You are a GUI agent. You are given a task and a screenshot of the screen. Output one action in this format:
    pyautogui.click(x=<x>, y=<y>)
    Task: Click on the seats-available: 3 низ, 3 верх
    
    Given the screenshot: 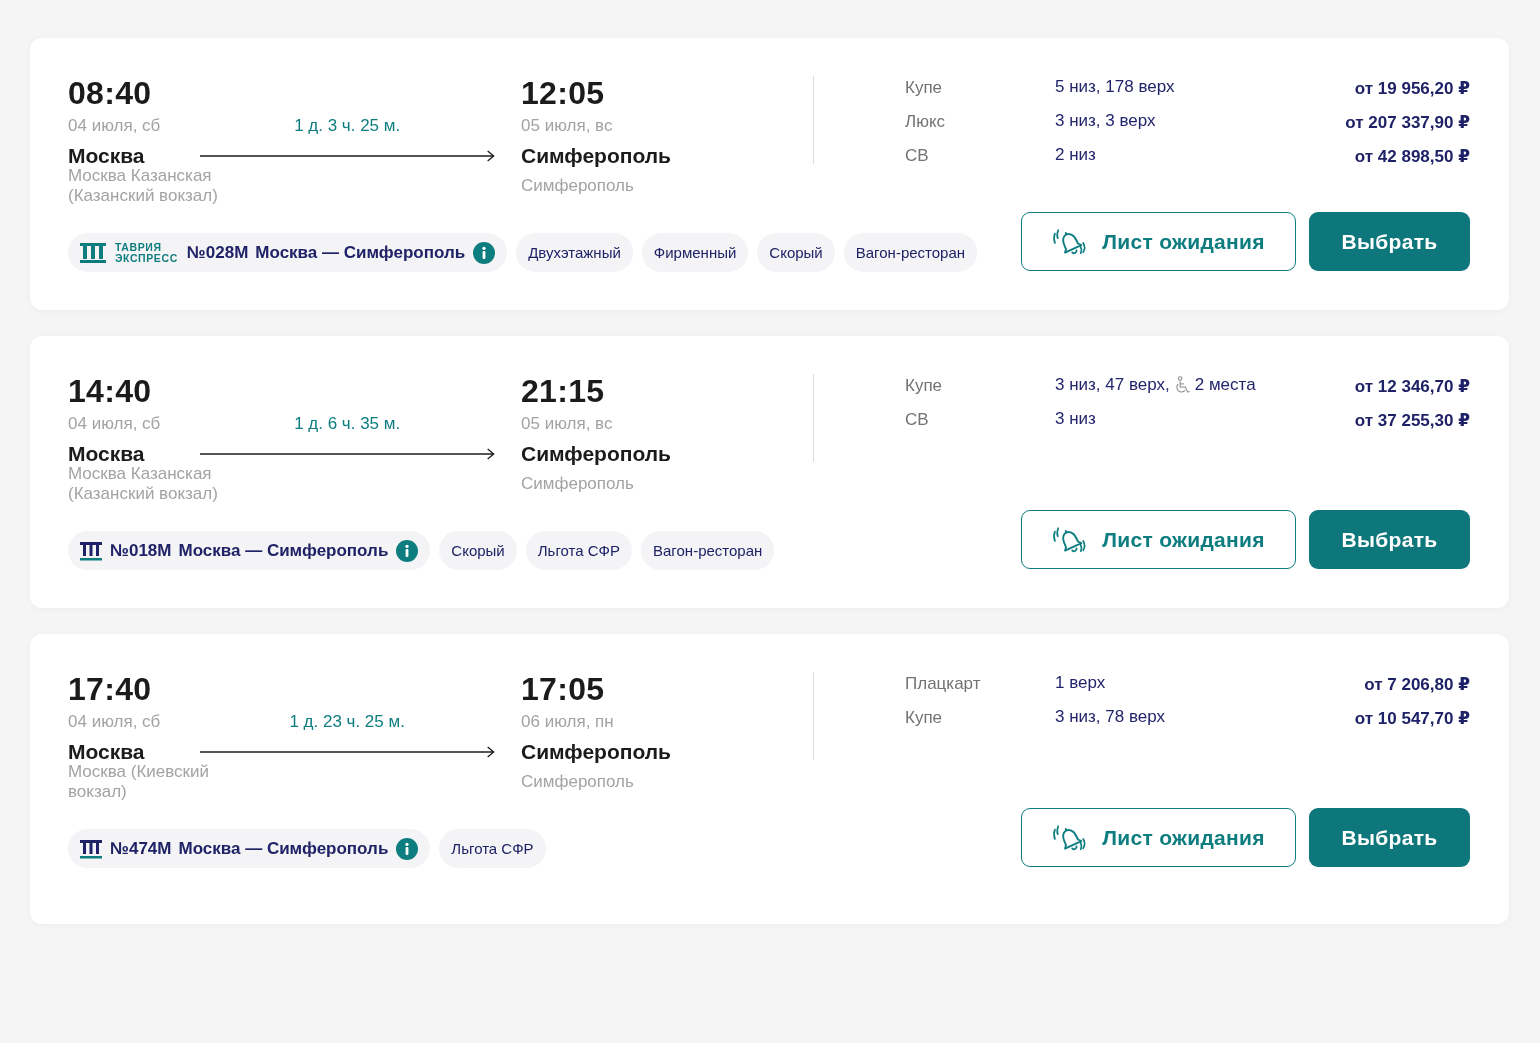 What is the action you would take?
    pyautogui.click(x=1105, y=121)
    